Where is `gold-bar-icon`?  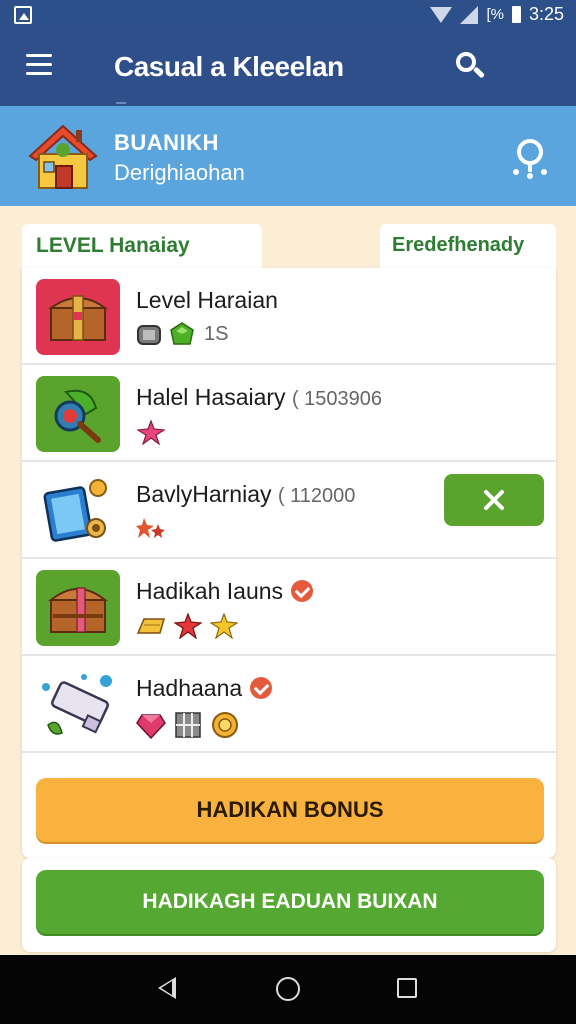 gold-bar-icon is located at coordinates (150, 626).